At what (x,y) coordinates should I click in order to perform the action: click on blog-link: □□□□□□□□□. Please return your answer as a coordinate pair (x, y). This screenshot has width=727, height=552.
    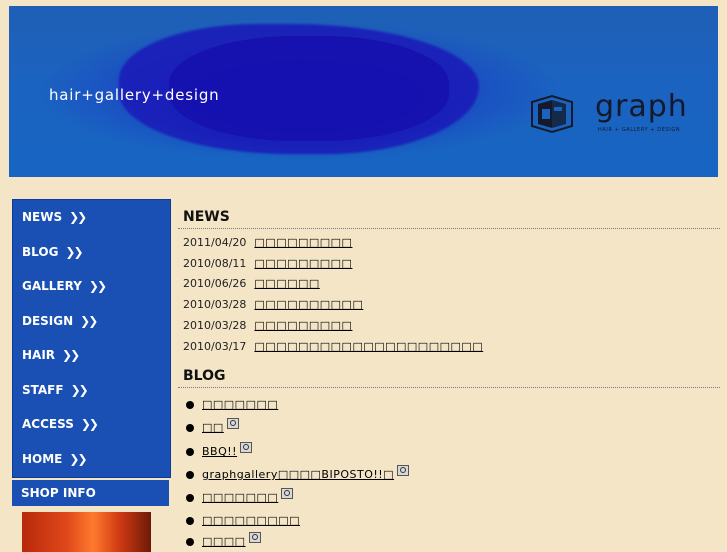
    Looking at the image, I should click on (251, 520).